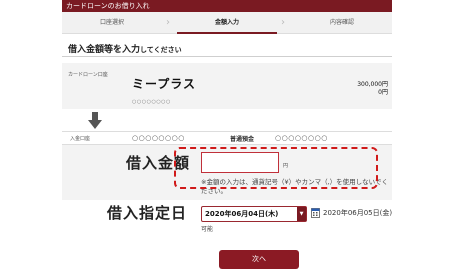  What do you see at coordinates (276, 168) in the screenshot?
I see `highlight-box` at bounding box center [276, 168].